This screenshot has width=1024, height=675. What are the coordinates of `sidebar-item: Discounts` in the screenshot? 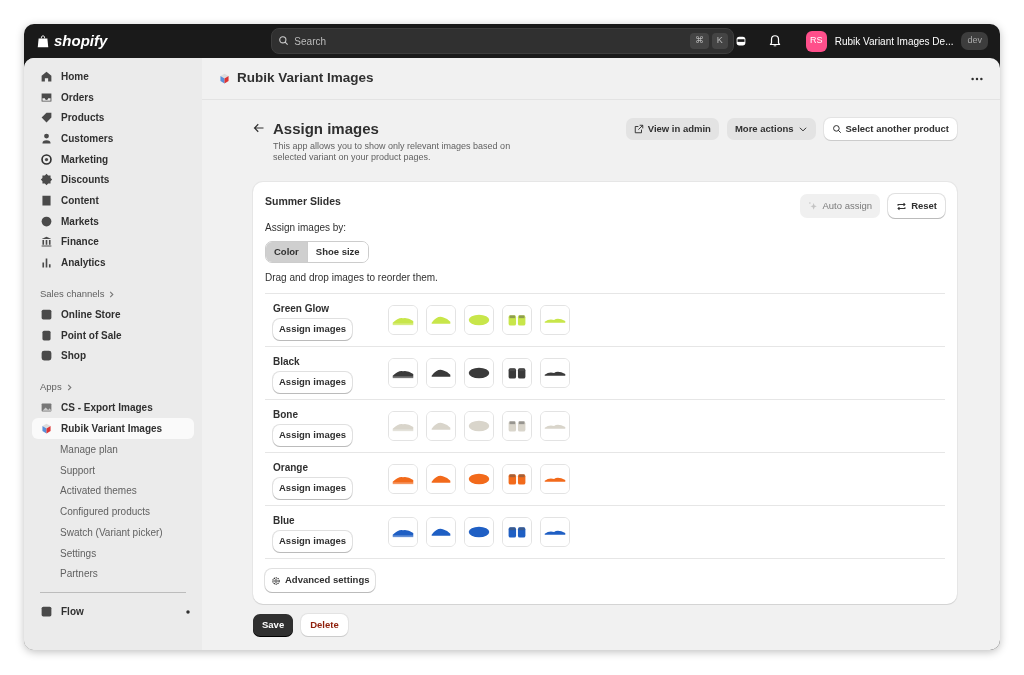 It's located at (113, 180).